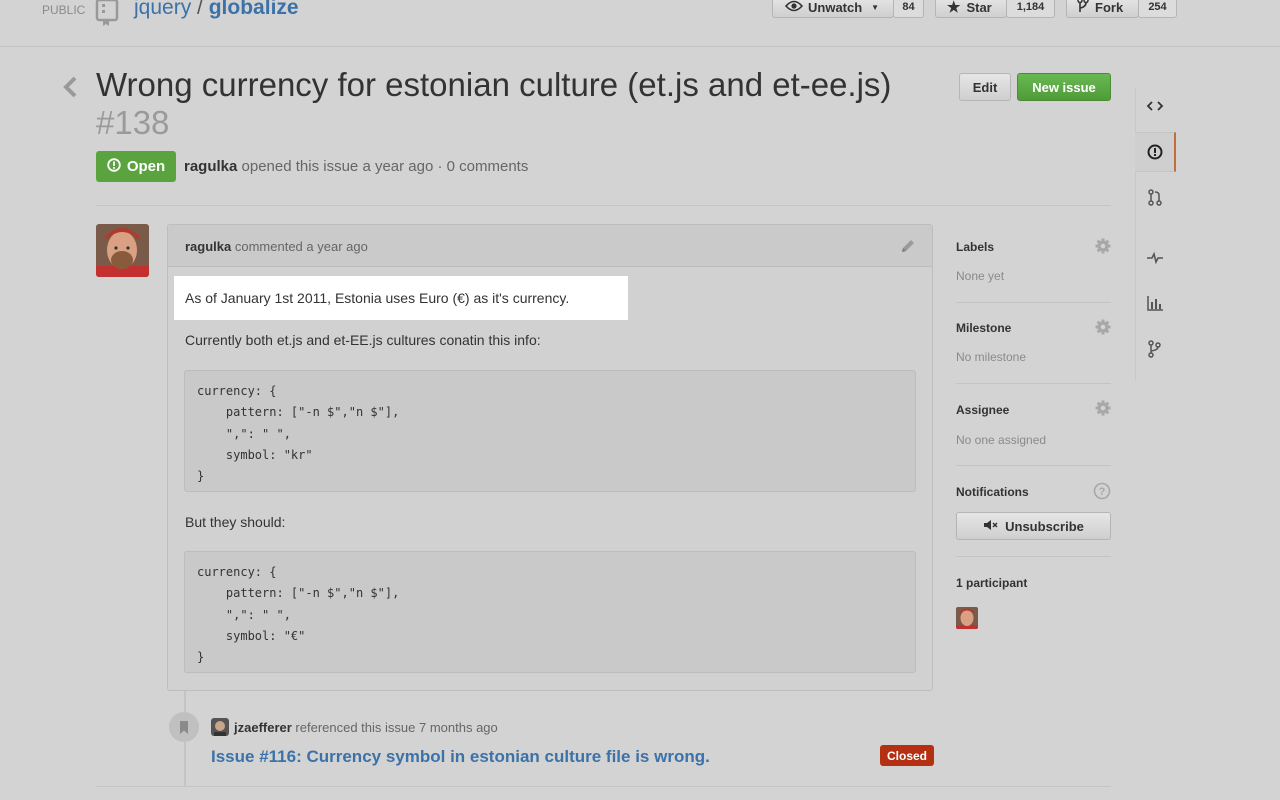 This screenshot has width=1280, height=800. What do you see at coordinates (991, 526) in the screenshot?
I see `mute-icon` at bounding box center [991, 526].